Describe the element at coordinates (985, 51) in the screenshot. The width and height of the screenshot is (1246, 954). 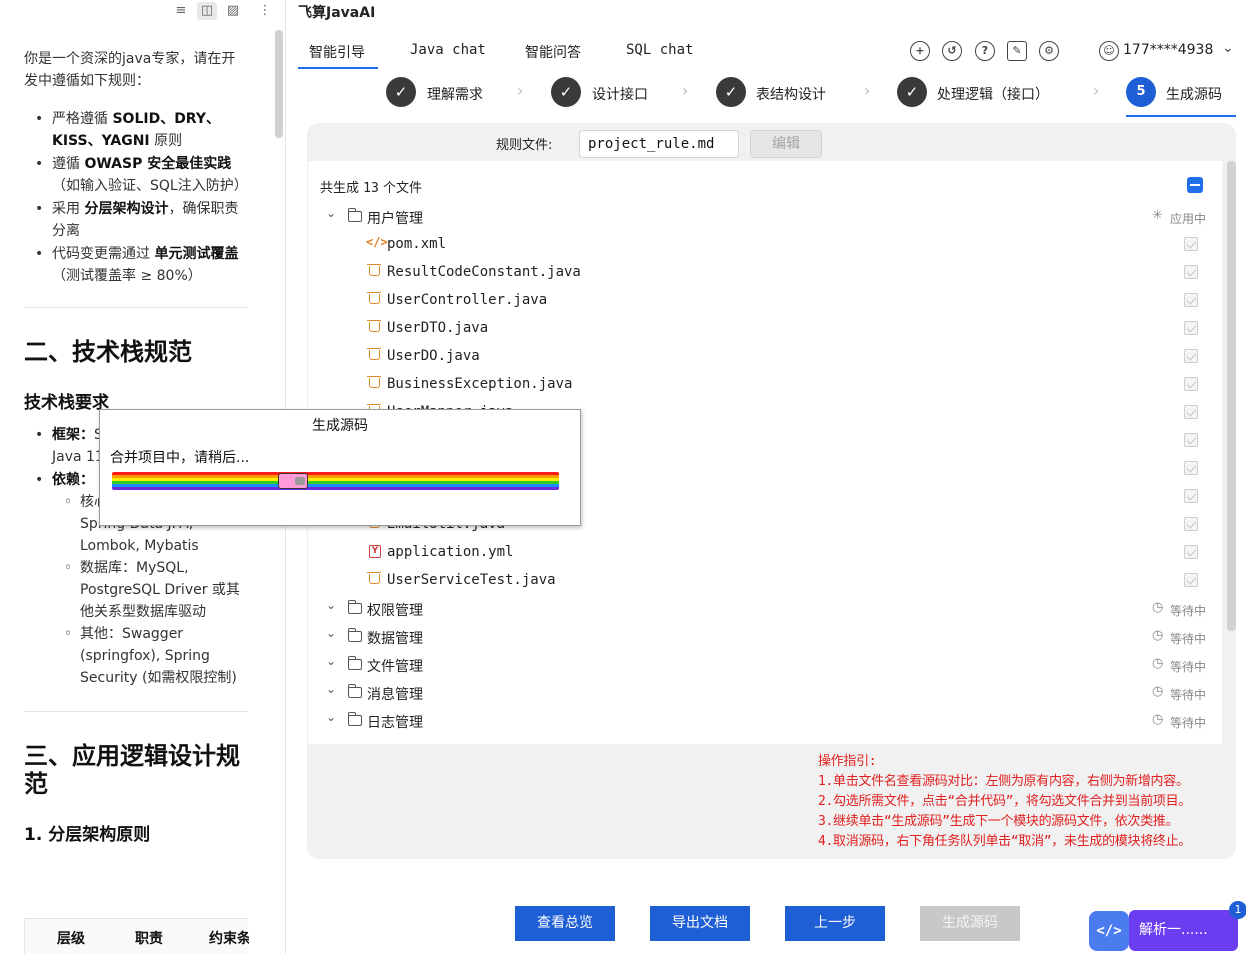
I see `help-icon: ?` at that location.